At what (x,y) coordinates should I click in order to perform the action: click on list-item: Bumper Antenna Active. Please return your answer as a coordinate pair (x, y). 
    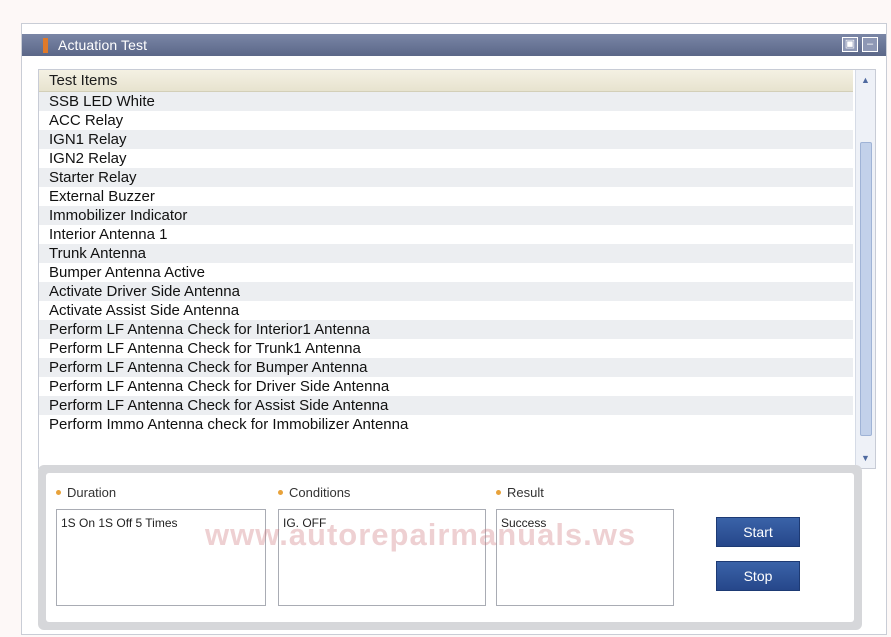
    Looking at the image, I should click on (446, 272).